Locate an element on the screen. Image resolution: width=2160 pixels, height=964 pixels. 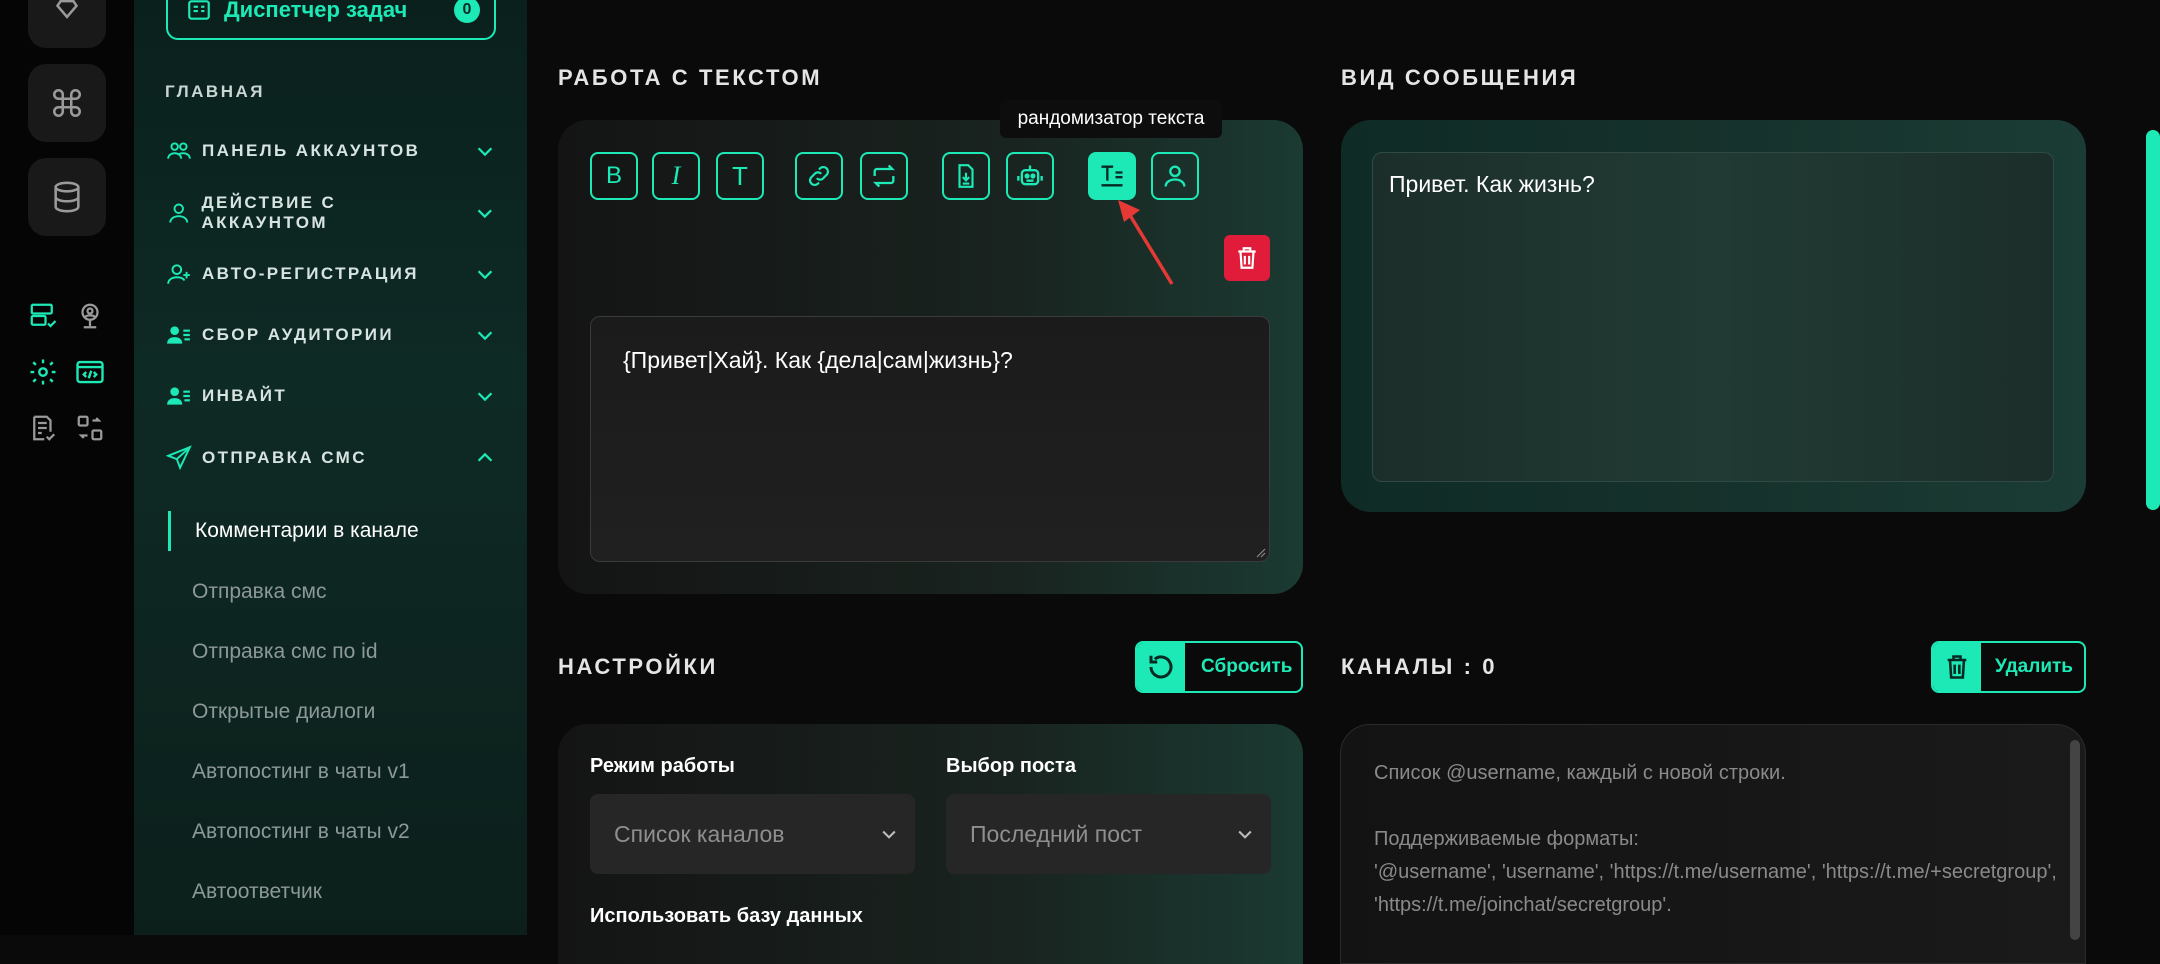
text-icon: T is located at coordinates (740, 175).